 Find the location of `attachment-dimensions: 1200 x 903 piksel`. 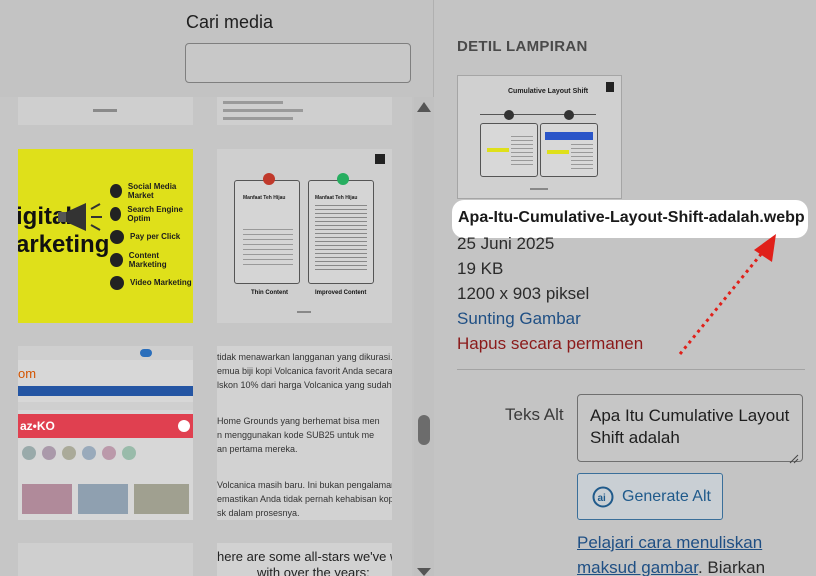

attachment-dimensions: 1200 x 903 piksel is located at coordinates (523, 293).